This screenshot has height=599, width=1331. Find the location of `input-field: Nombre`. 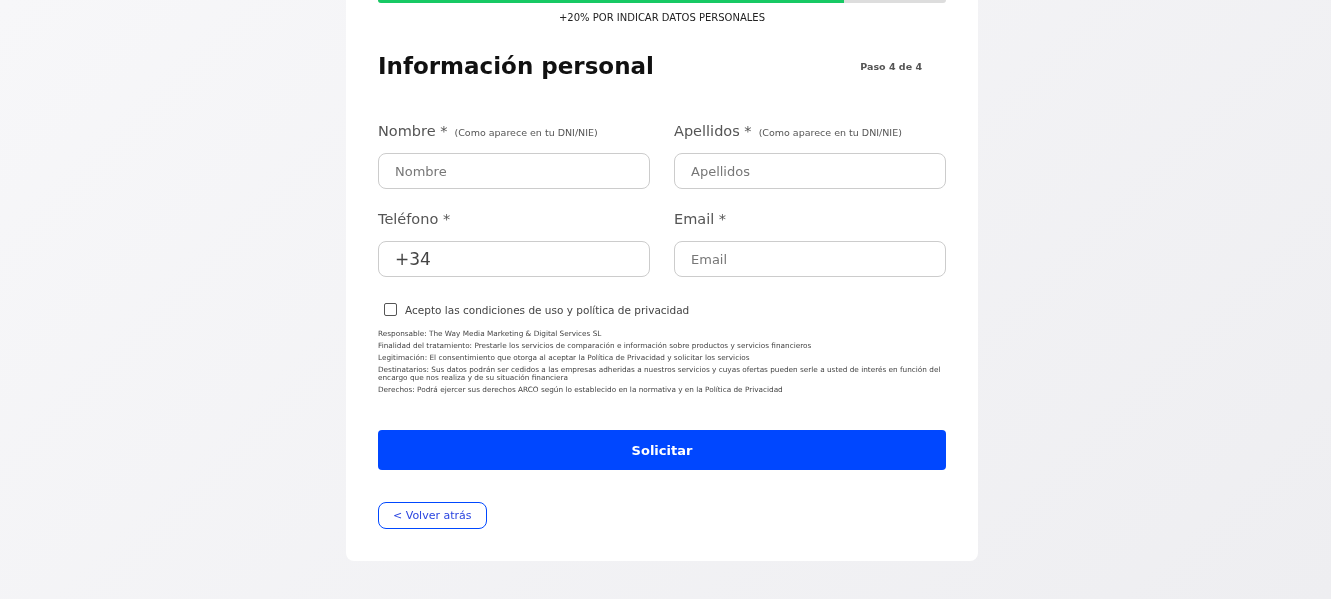

input-field: Nombre is located at coordinates (514, 171).